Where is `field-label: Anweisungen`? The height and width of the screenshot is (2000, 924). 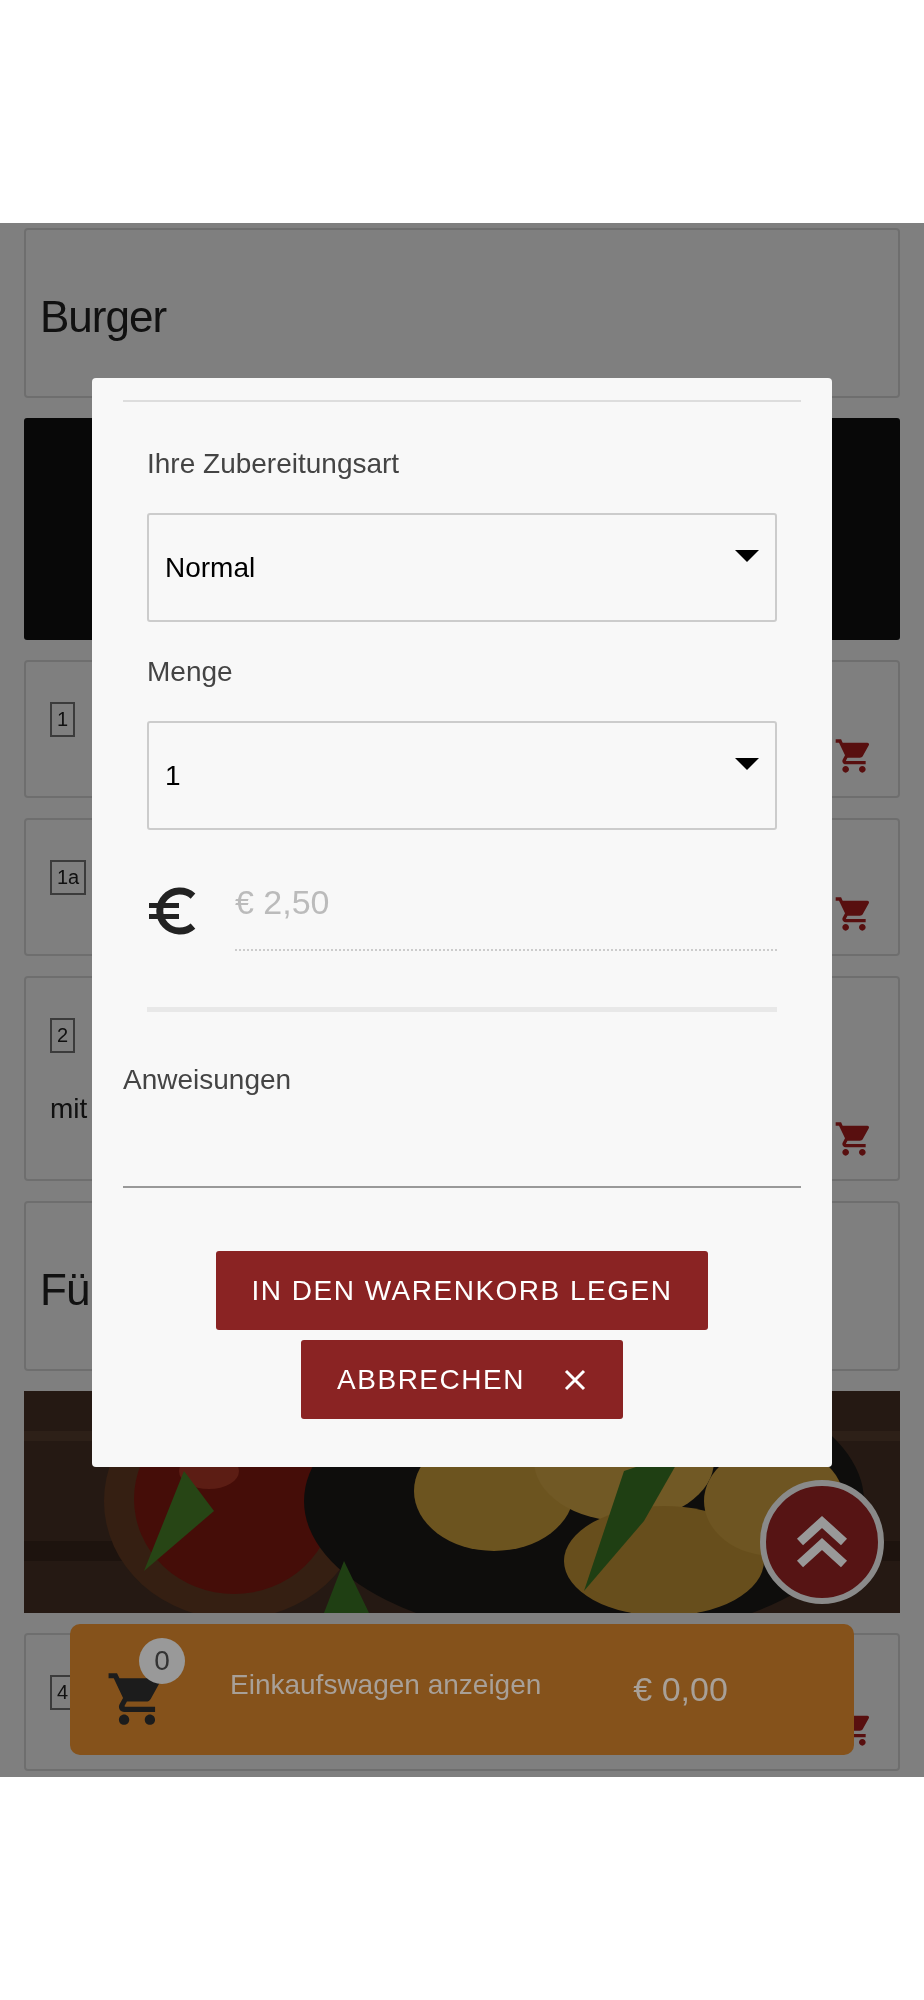 field-label: Anweisungen is located at coordinates (208, 1080).